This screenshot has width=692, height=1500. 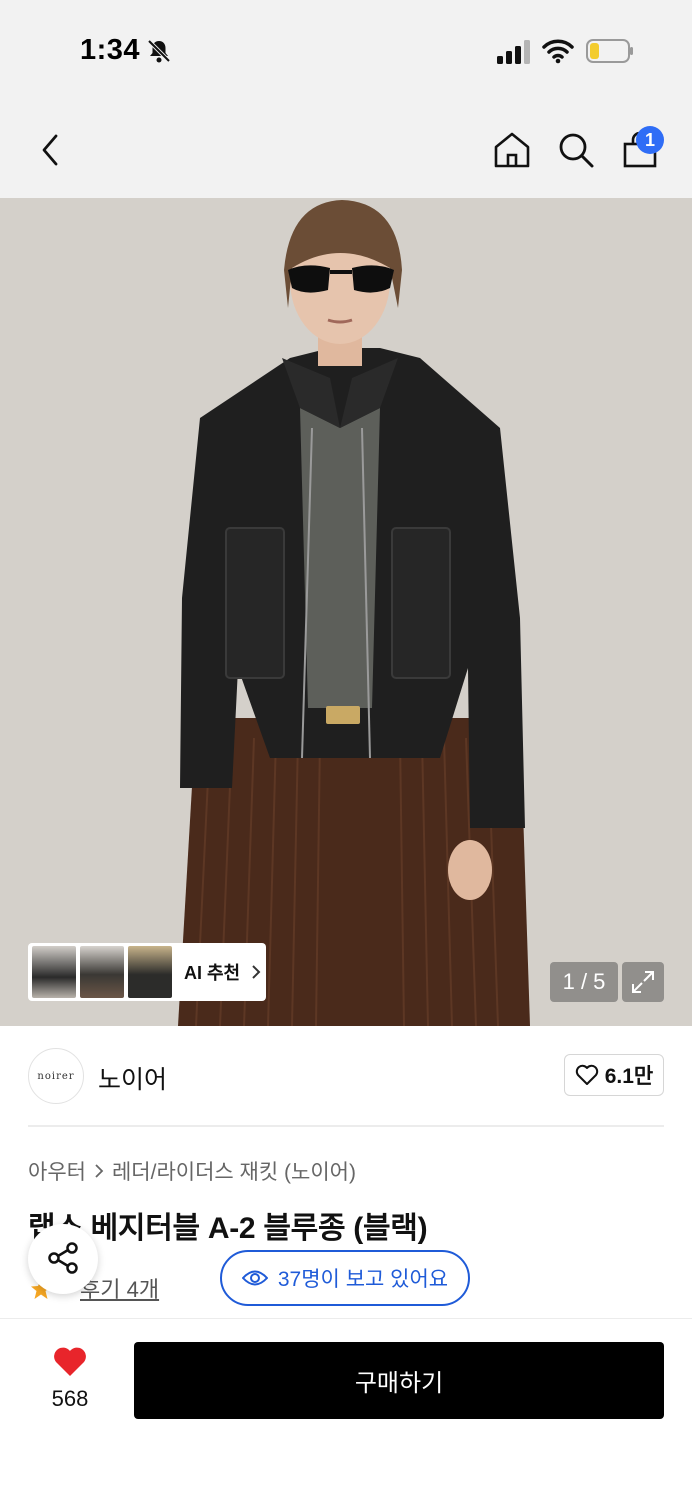 What do you see at coordinates (57, 1171) in the screenshot?
I see `breadcrumb-category: 아우터` at bounding box center [57, 1171].